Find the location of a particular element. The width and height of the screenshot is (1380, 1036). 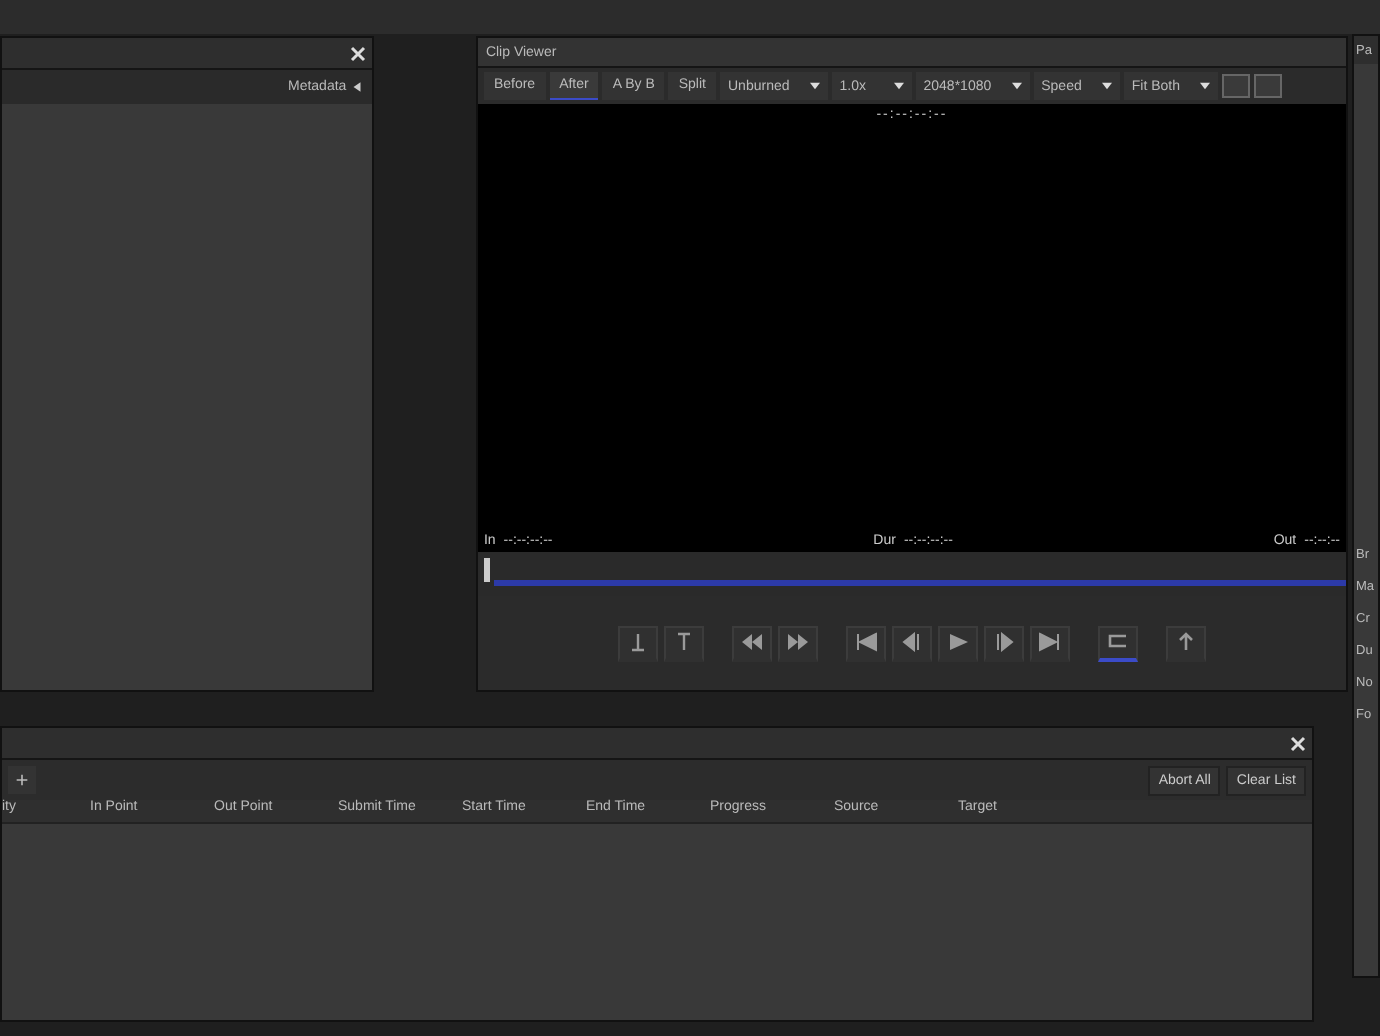

skip-end-icon is located at coordinates (1049, 642).